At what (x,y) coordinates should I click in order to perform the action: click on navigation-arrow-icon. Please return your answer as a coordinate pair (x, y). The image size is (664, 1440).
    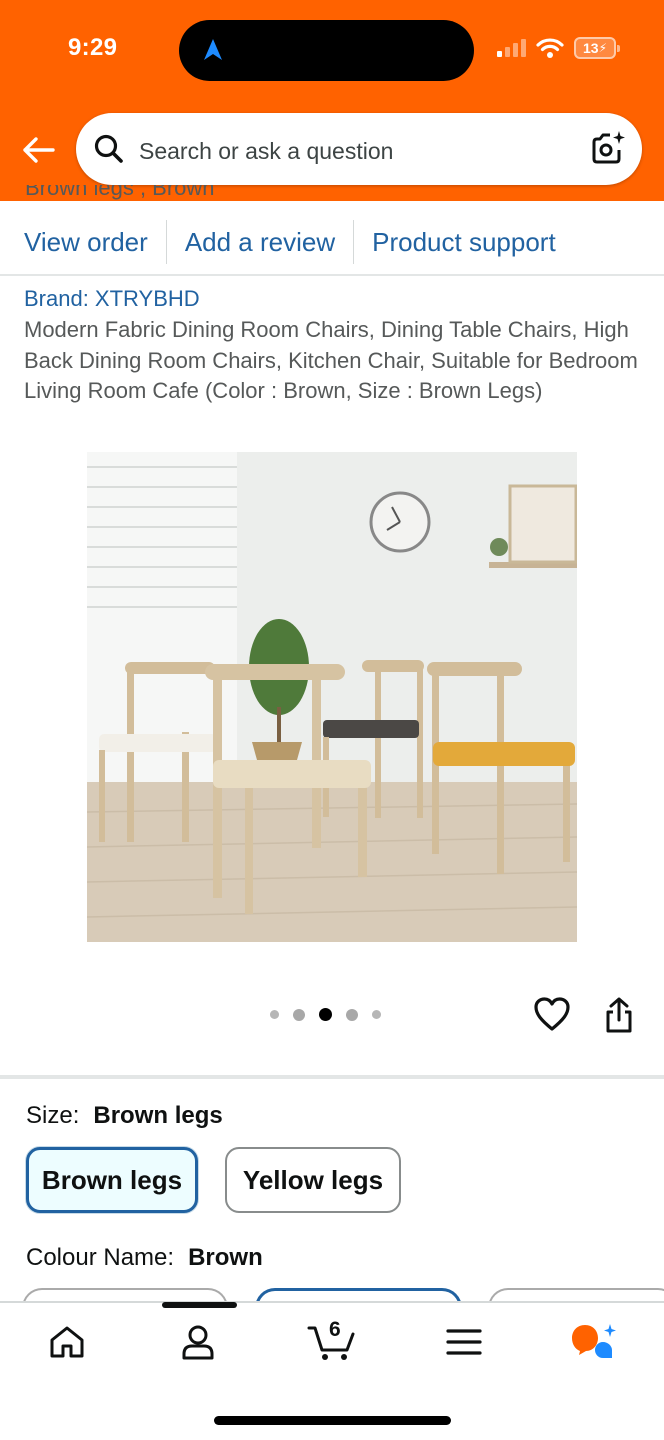
    Looking at the image, I should click on (213, 49).